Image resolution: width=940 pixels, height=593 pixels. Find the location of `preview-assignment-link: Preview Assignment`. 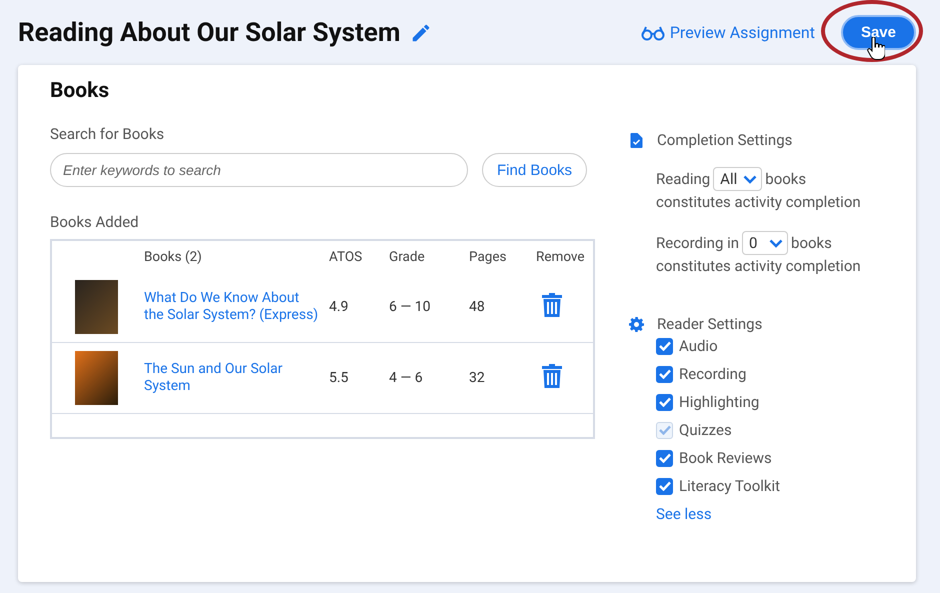

preview-assignment-link: Preview Assignment is located at coordinates (727, 32).